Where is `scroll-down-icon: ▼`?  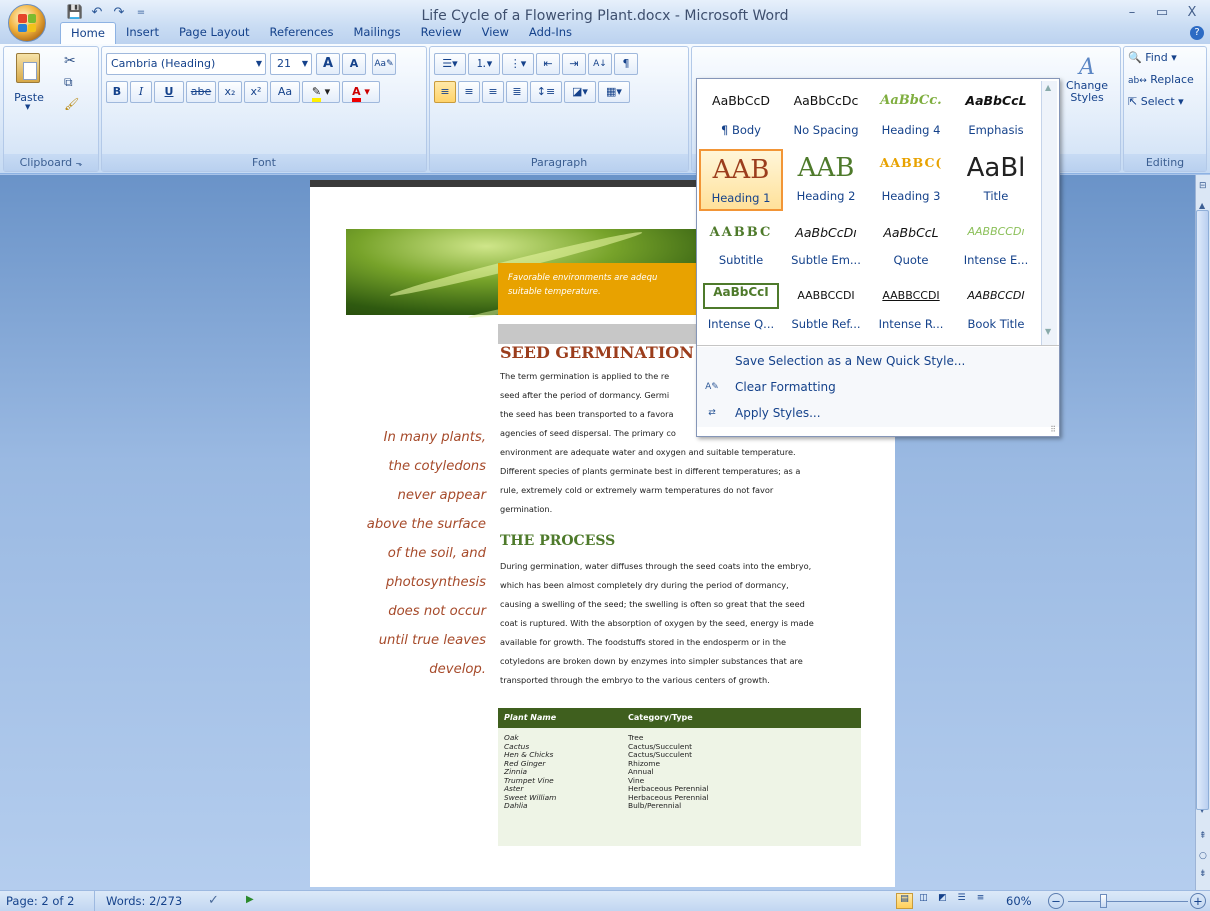
scroll-down-icon: ▼ is located at coordinates (1048, 331).